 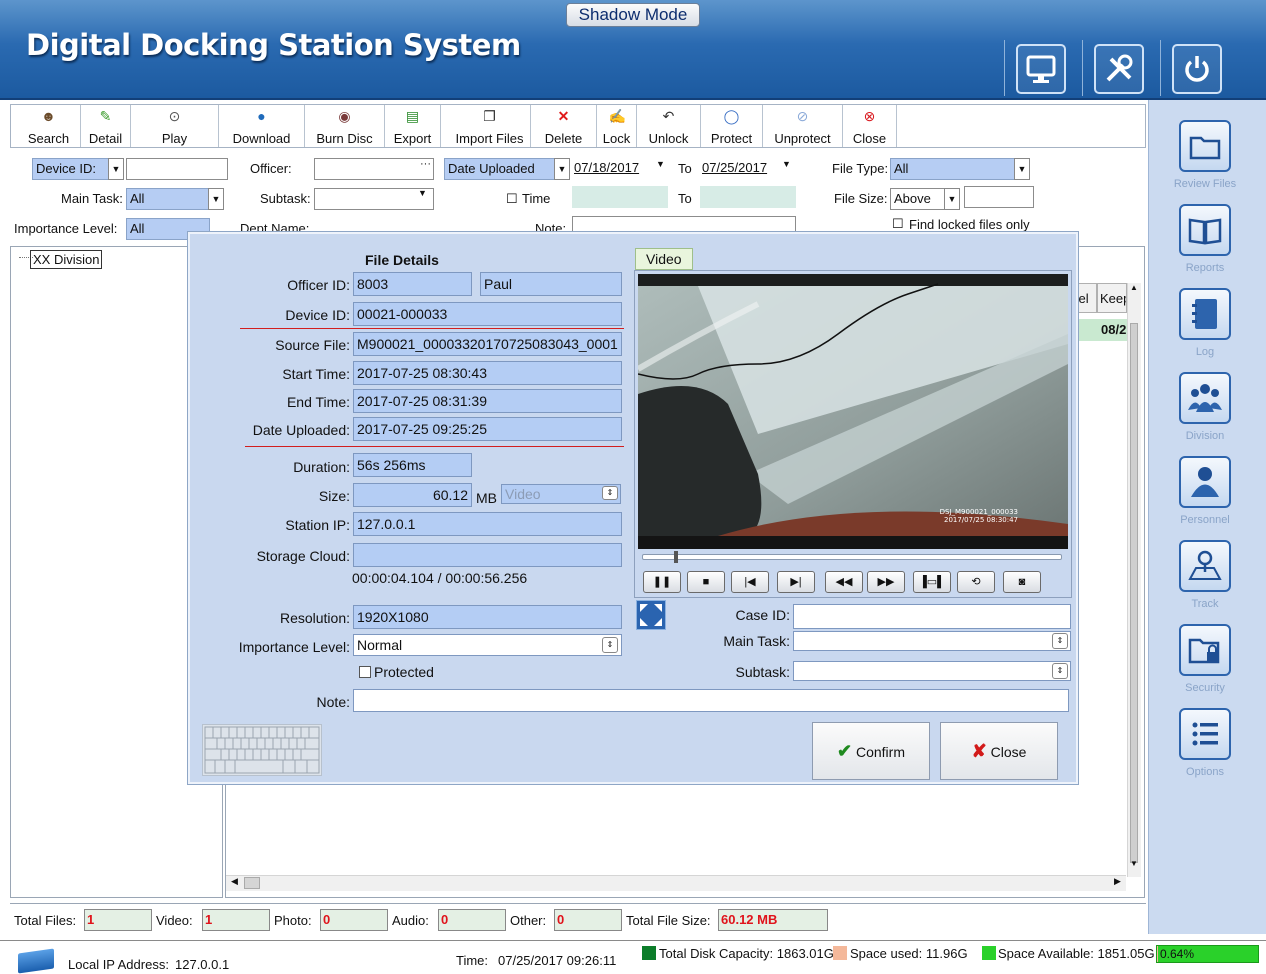 What do you see at coordinates (606, 167) in the screenshot?
I see `date-from-picker: 07/18/2017` at bounding box center [606, 167].